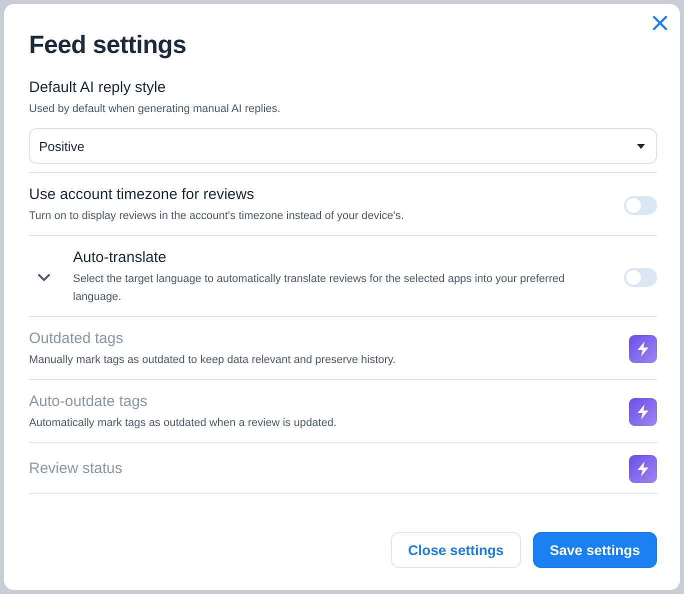 This screenshot has width=684, height=594. What do you see at coordinates (319, 288) in the screenshot?
I see `setting-description: Select the target language to automatically translate reviews for the selected apps into your preferred language.` at bounding box center [319, 288].